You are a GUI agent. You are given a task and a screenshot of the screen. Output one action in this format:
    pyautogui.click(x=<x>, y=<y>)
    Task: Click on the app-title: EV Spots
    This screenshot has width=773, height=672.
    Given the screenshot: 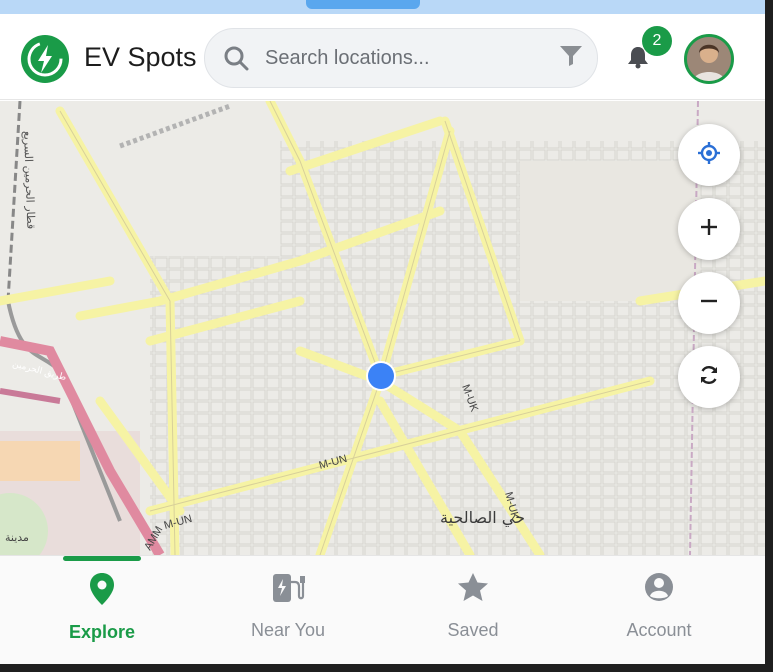 What is the action you would take?
    pyautogui.click(x=140, y=57)
    